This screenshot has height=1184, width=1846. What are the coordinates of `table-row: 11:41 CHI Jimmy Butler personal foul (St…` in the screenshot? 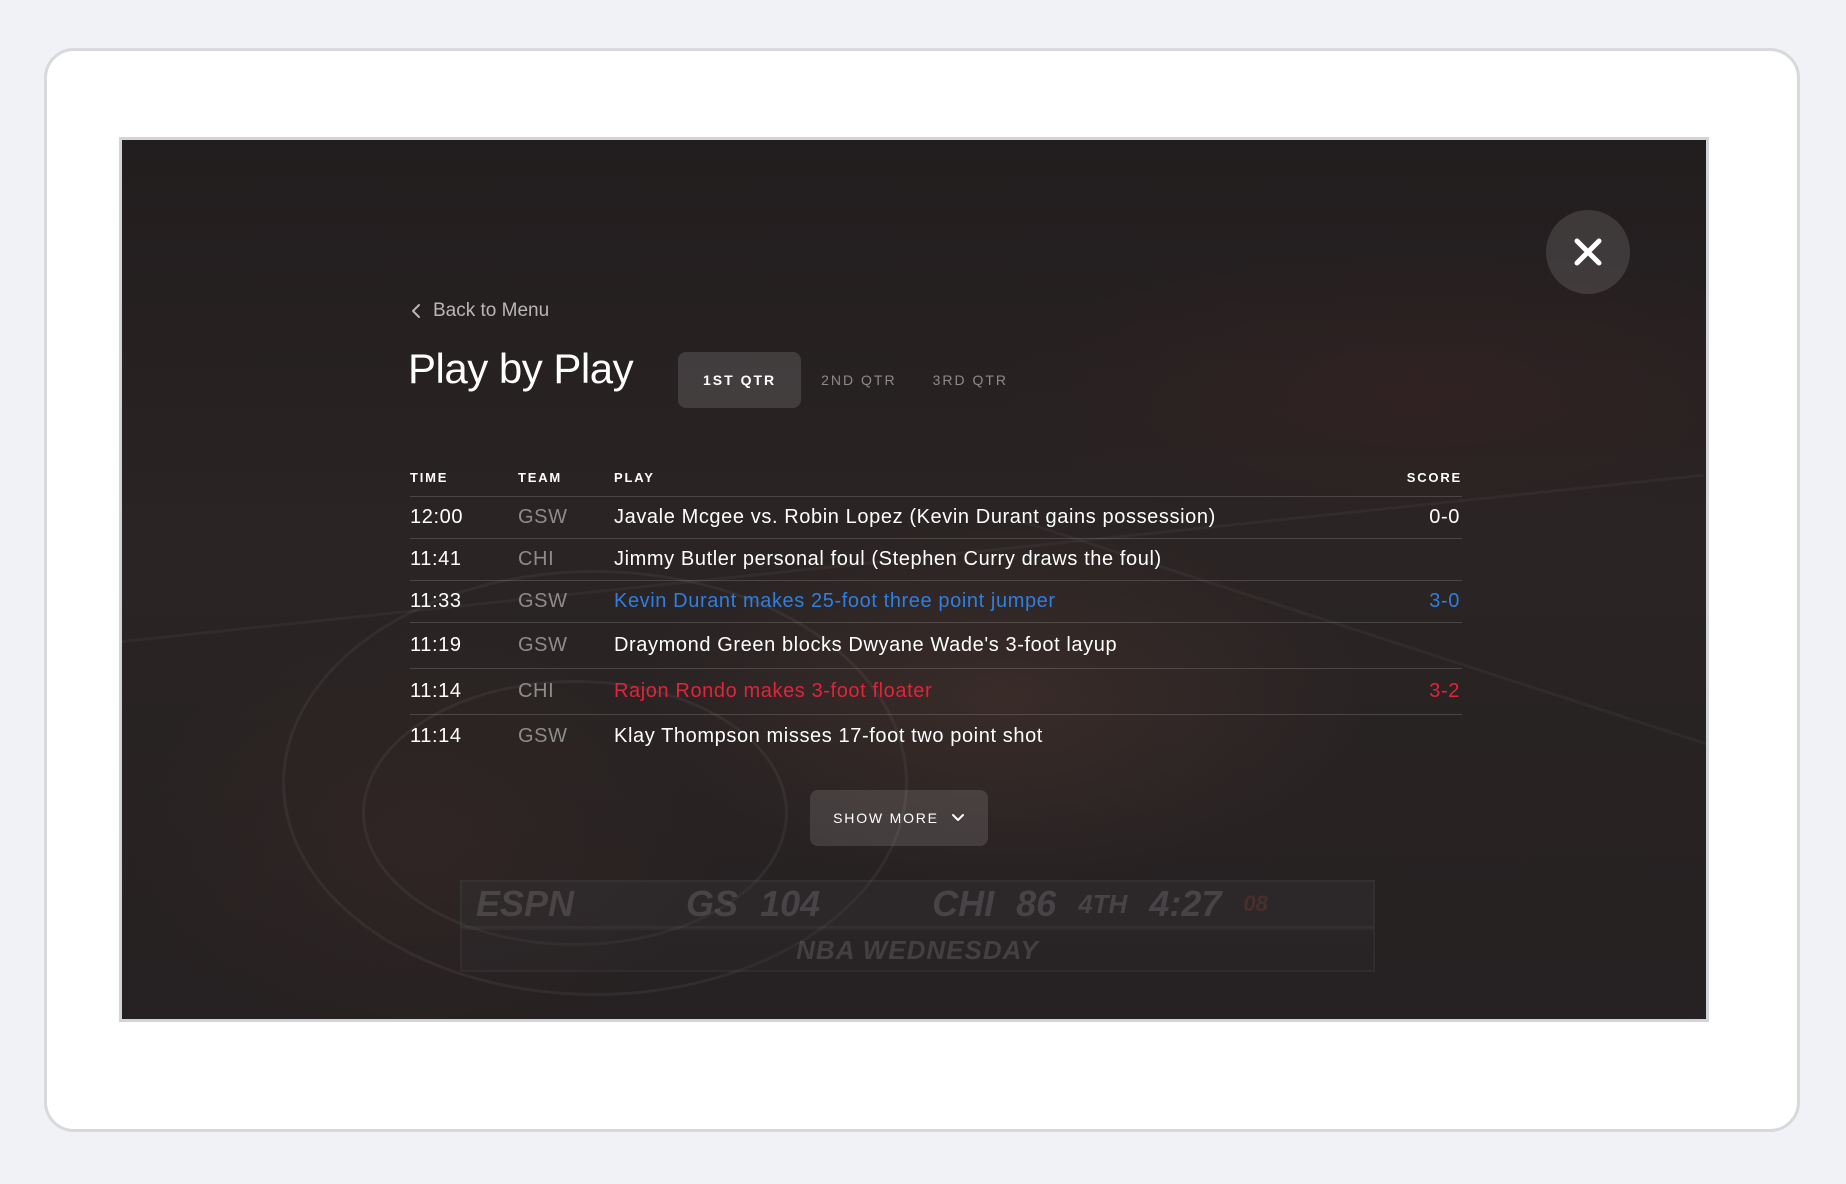 It's located at (936, 559).